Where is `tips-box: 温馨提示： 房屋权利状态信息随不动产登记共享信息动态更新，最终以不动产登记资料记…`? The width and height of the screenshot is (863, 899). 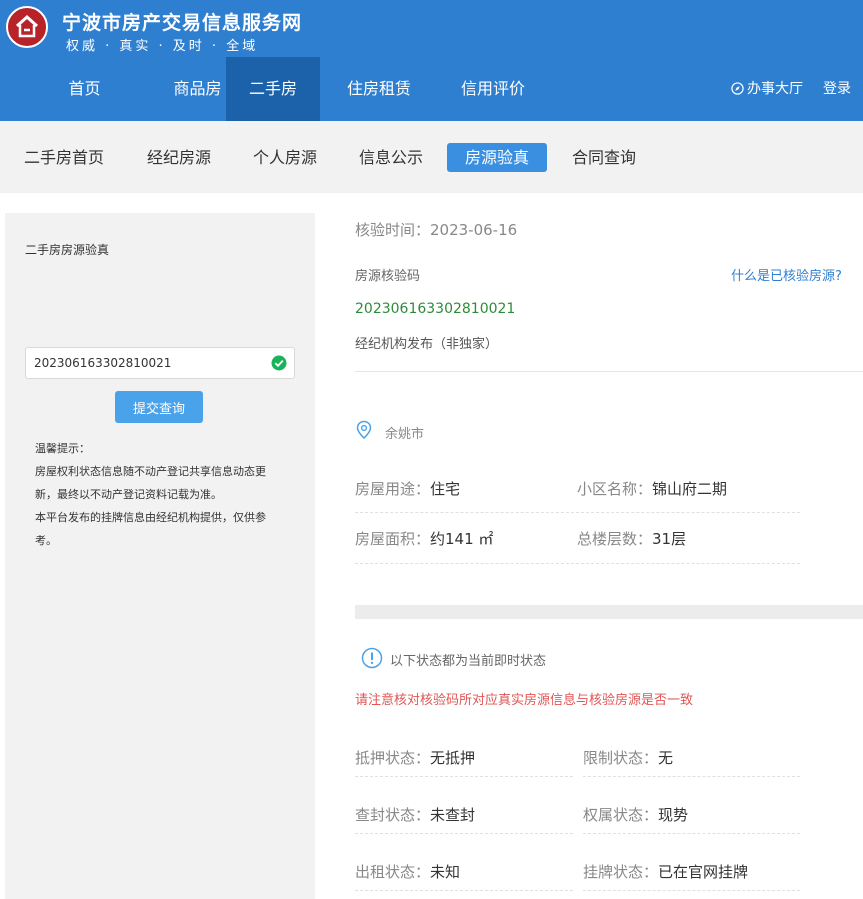 tips-box: 温馨提示： 房屋权利状态信息随不动产登记共享信息动态更新，最终以不动产登记资料记… is located at coordinates (160, 494).